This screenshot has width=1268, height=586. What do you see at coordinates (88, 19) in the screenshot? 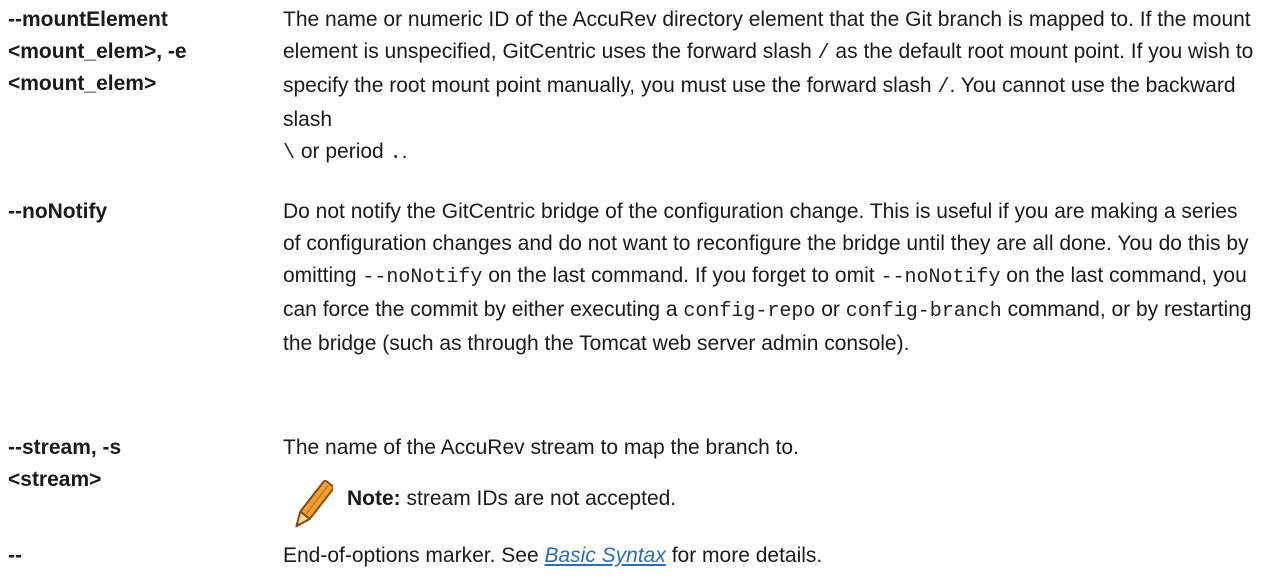
I see `option-term-line: --mountElement` at bounding box center [88, 19].